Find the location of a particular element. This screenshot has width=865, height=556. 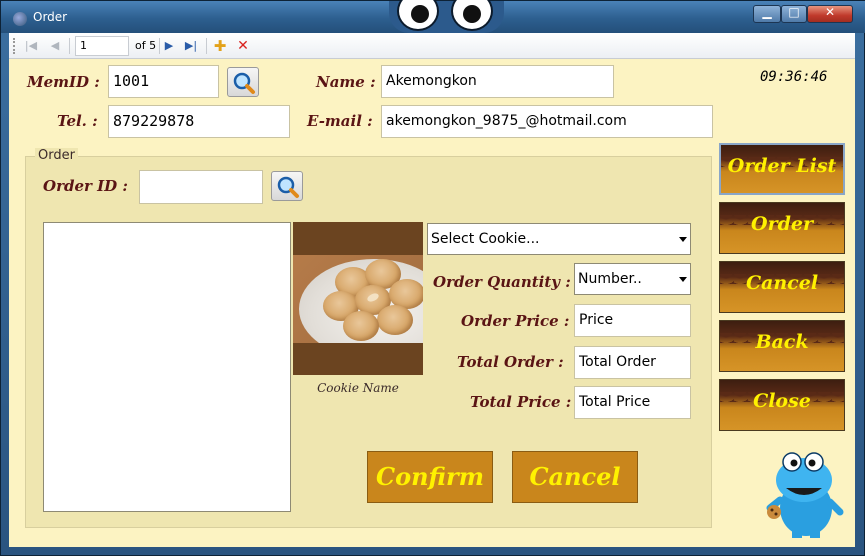

back-button: Back is located at coordinates (782, 346).